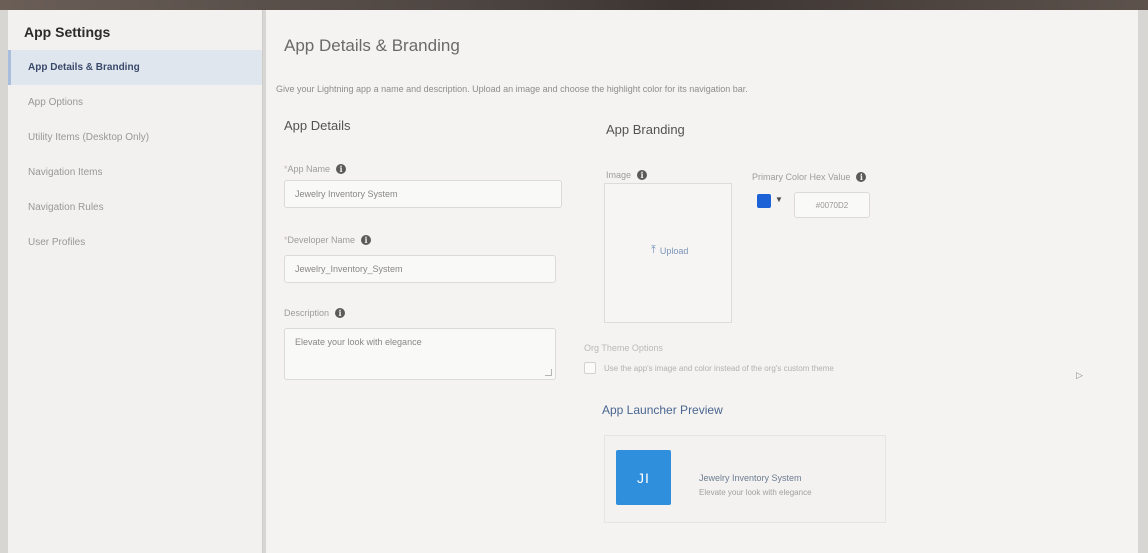 The height and width of the screenshot is (553, 1148). I want to click on top-bar, so click(574, 5).